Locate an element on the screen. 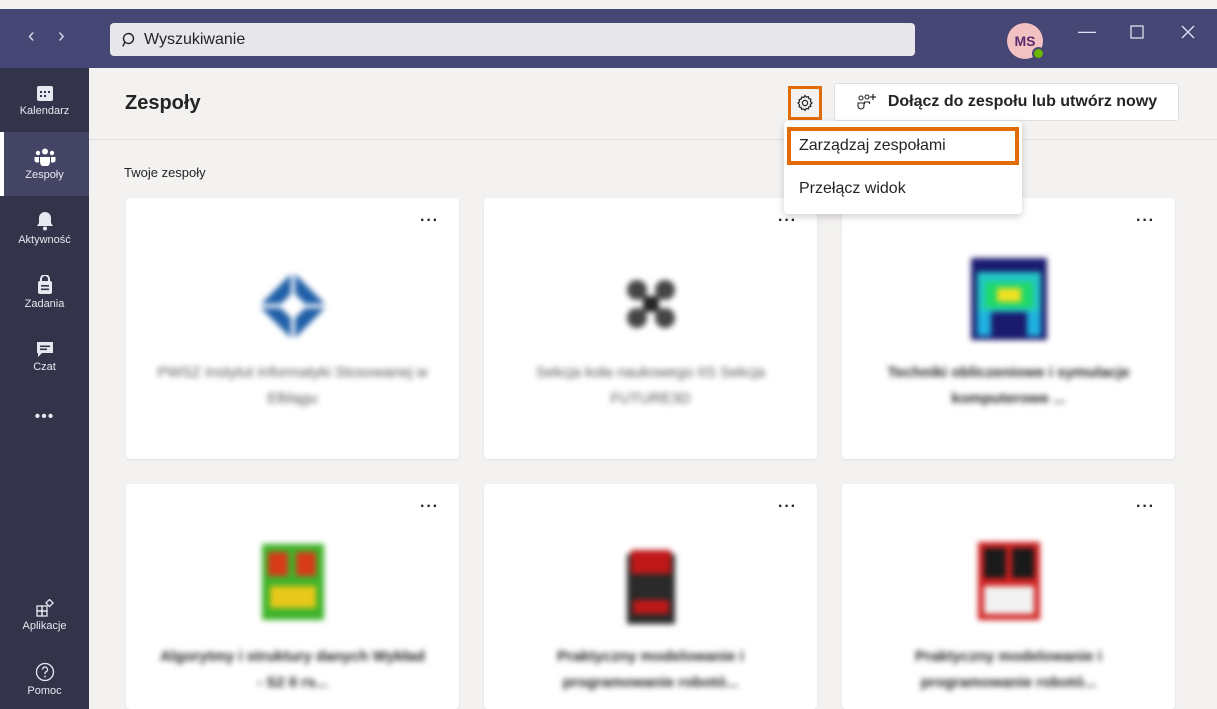  section-title-your-teams: Twoje zespoły is located at coordinates (165, 172).